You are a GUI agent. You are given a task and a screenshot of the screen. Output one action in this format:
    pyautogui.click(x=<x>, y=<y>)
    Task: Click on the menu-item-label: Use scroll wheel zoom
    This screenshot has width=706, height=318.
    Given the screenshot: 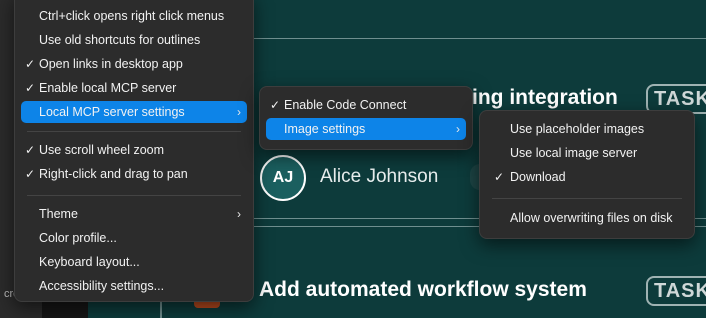 What is the action you would take?
    pyautogui.click(x=102, y=150)
    